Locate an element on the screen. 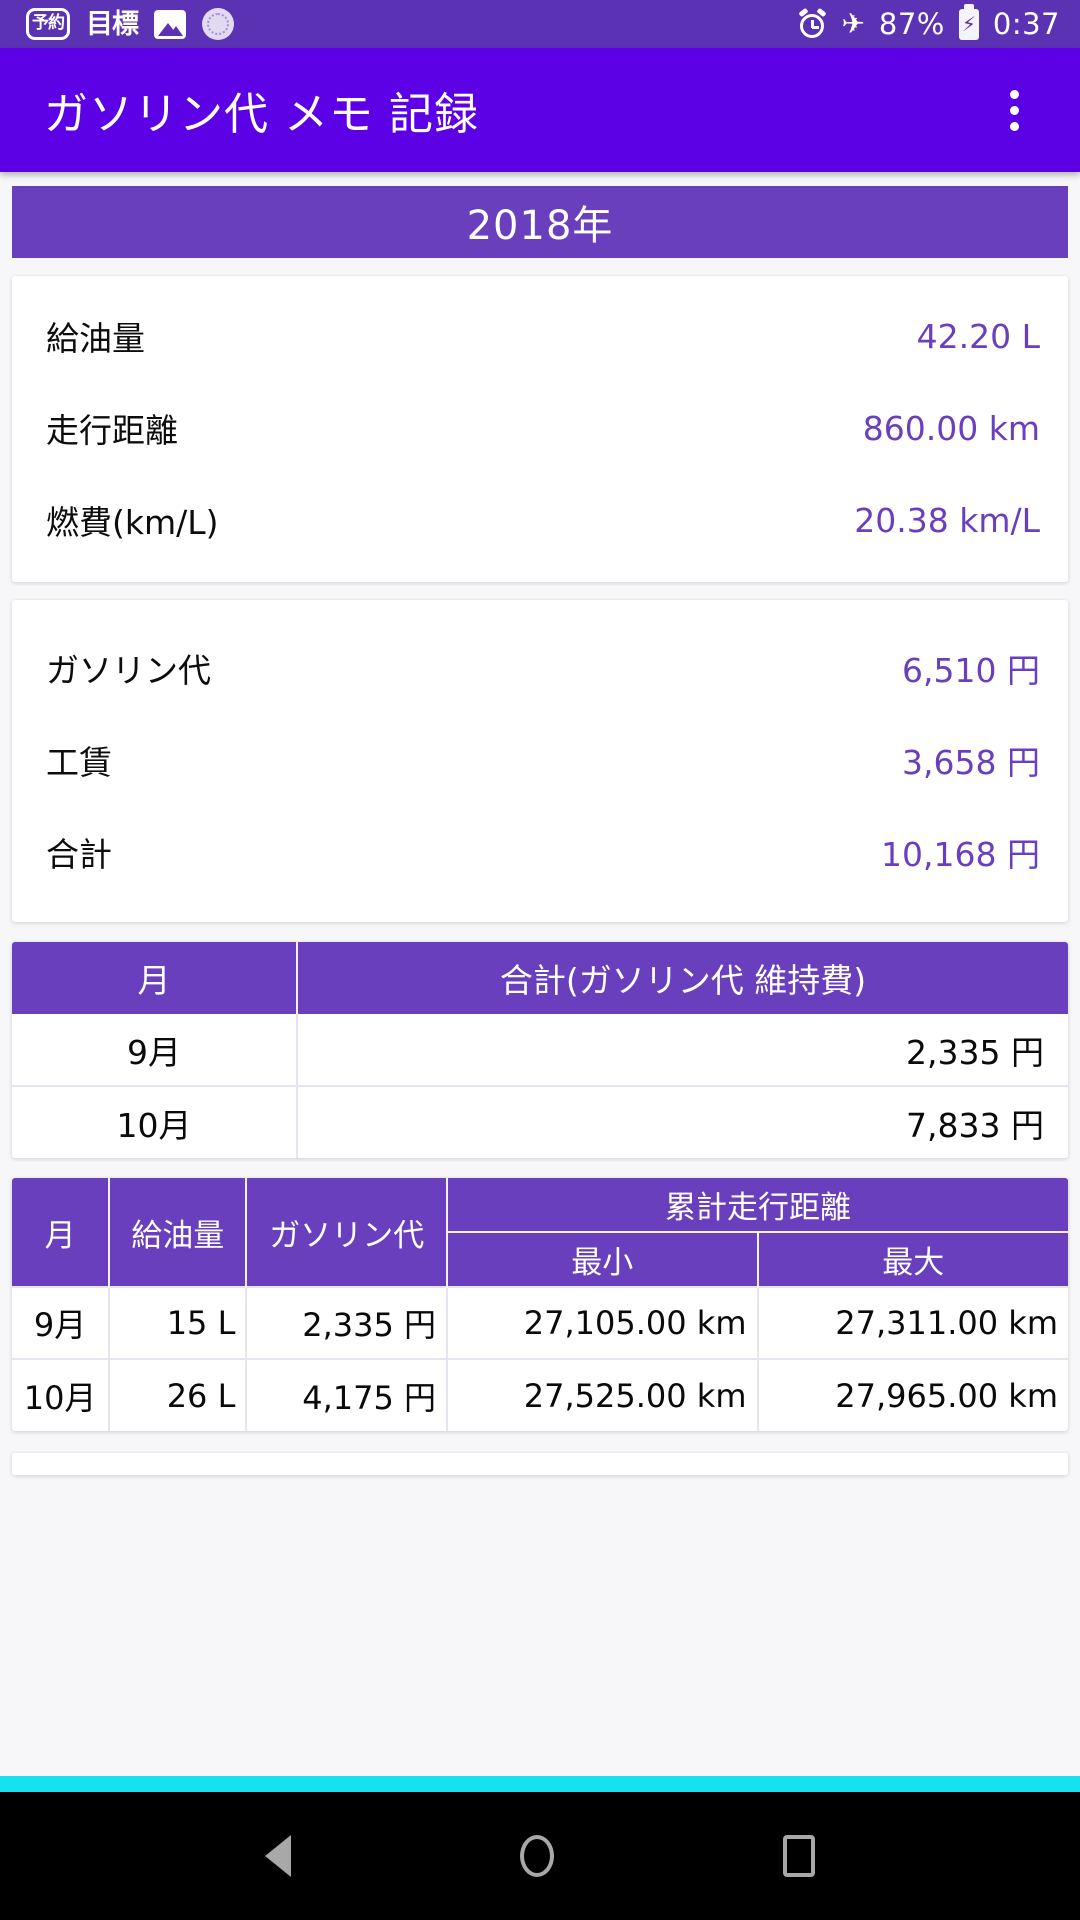 The height and width of the screenshot is (1920, 1080). stat-row-distance: 走行距離 860.00 km is located at coordinates (540, 428).